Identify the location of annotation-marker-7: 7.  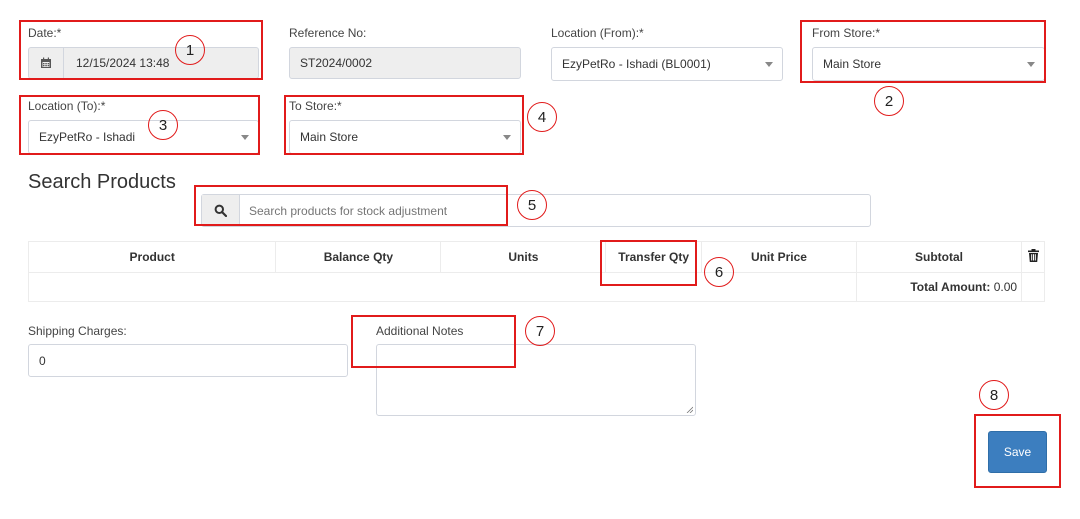
(540, 331).